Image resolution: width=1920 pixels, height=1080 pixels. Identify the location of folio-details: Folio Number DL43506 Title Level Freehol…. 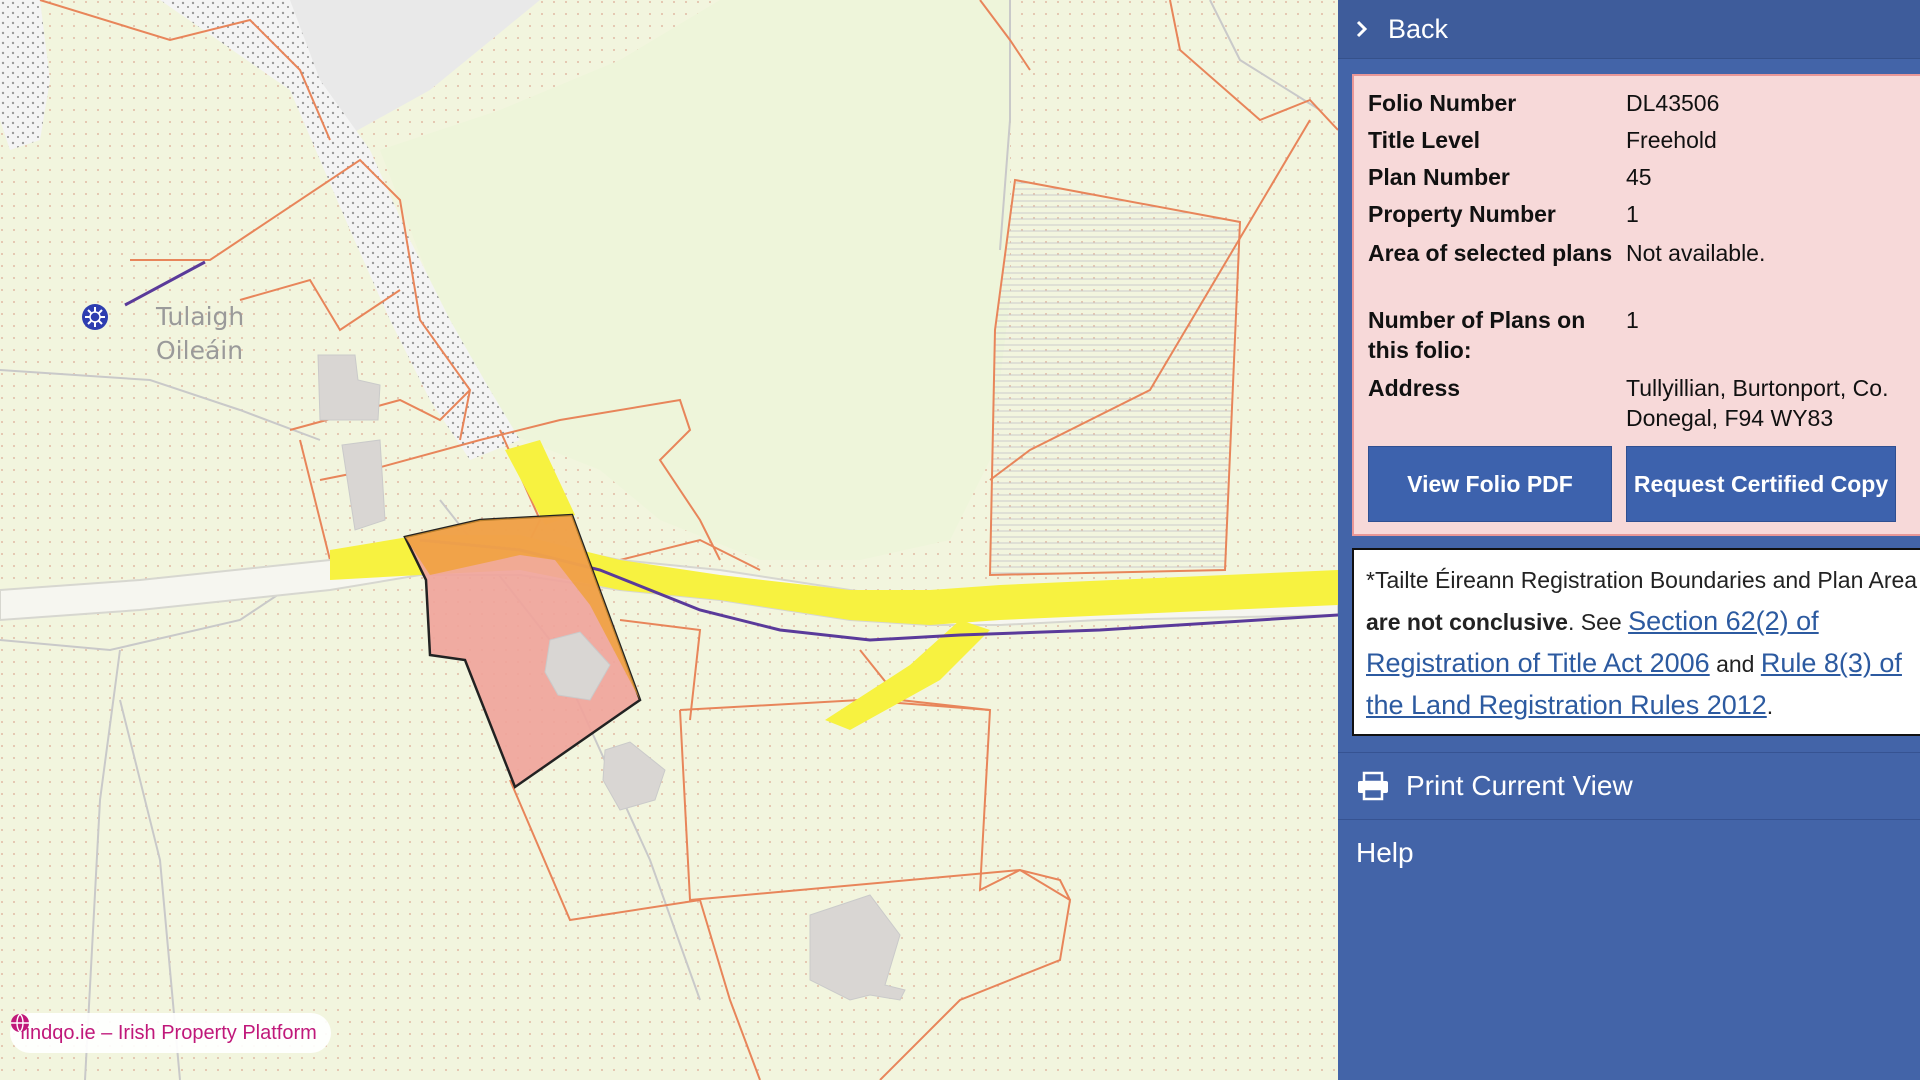
(1636, 305).